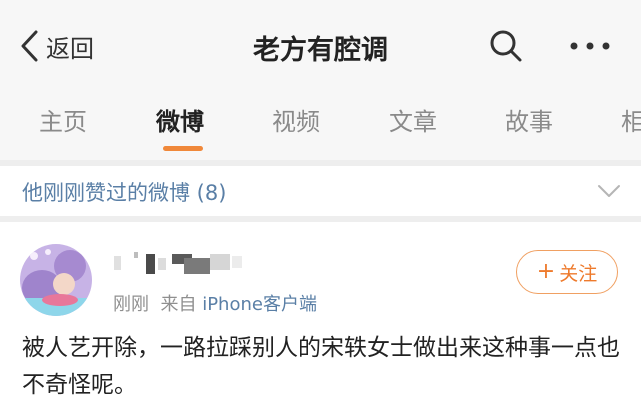  What do you see at coordinates (578, 273) in the screenshot?
I see `follow-label: 关注` at bounding box center [578, 273].